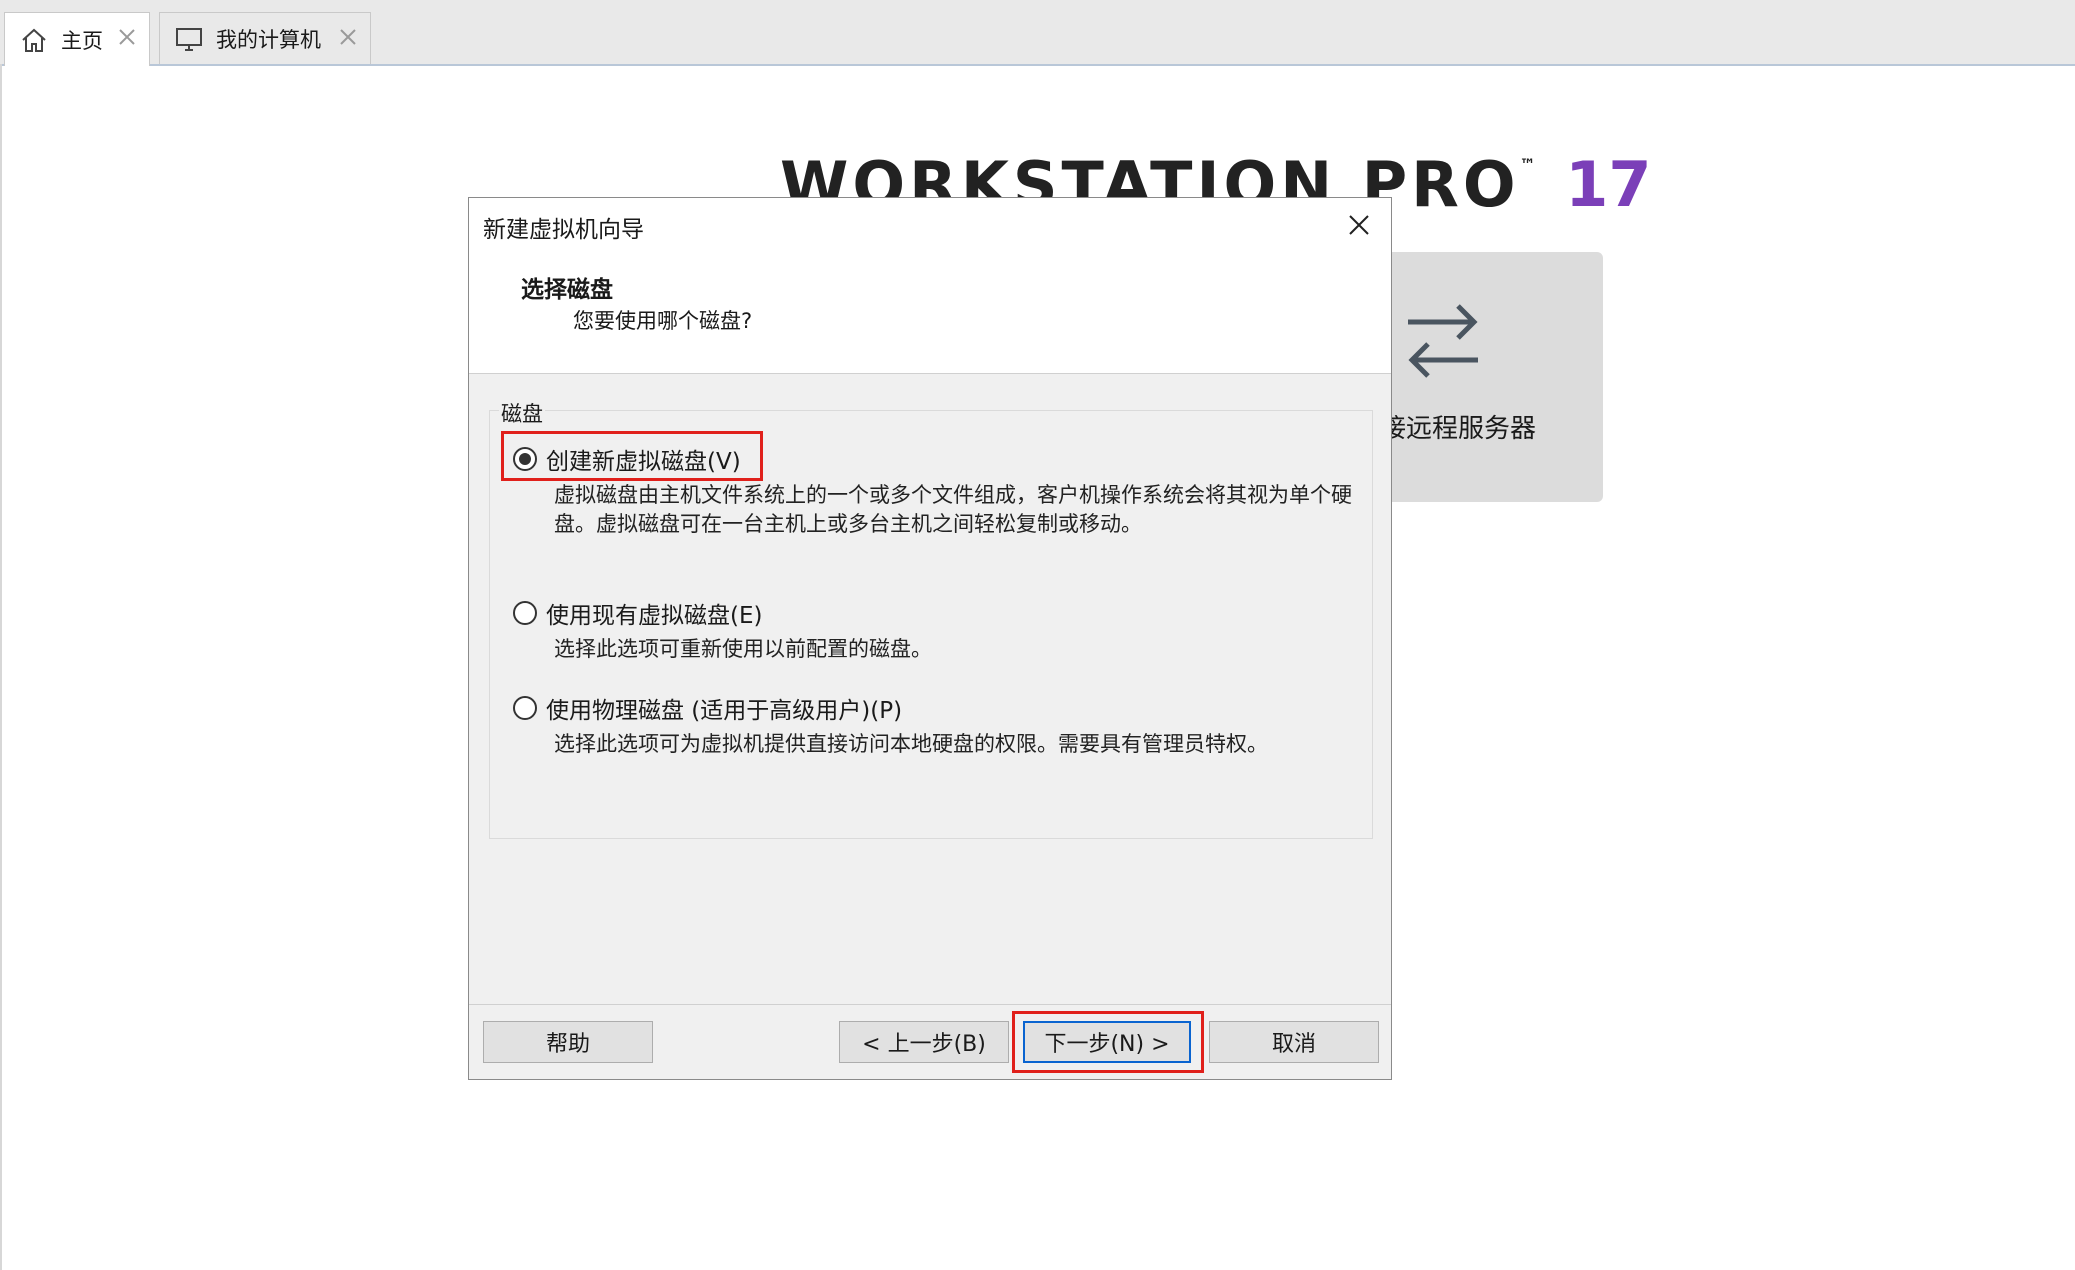  What do you see at coordinates (82, 40) in the screenshot?
I see `tab-home-label: 主页` at bounding box center [82, 40].